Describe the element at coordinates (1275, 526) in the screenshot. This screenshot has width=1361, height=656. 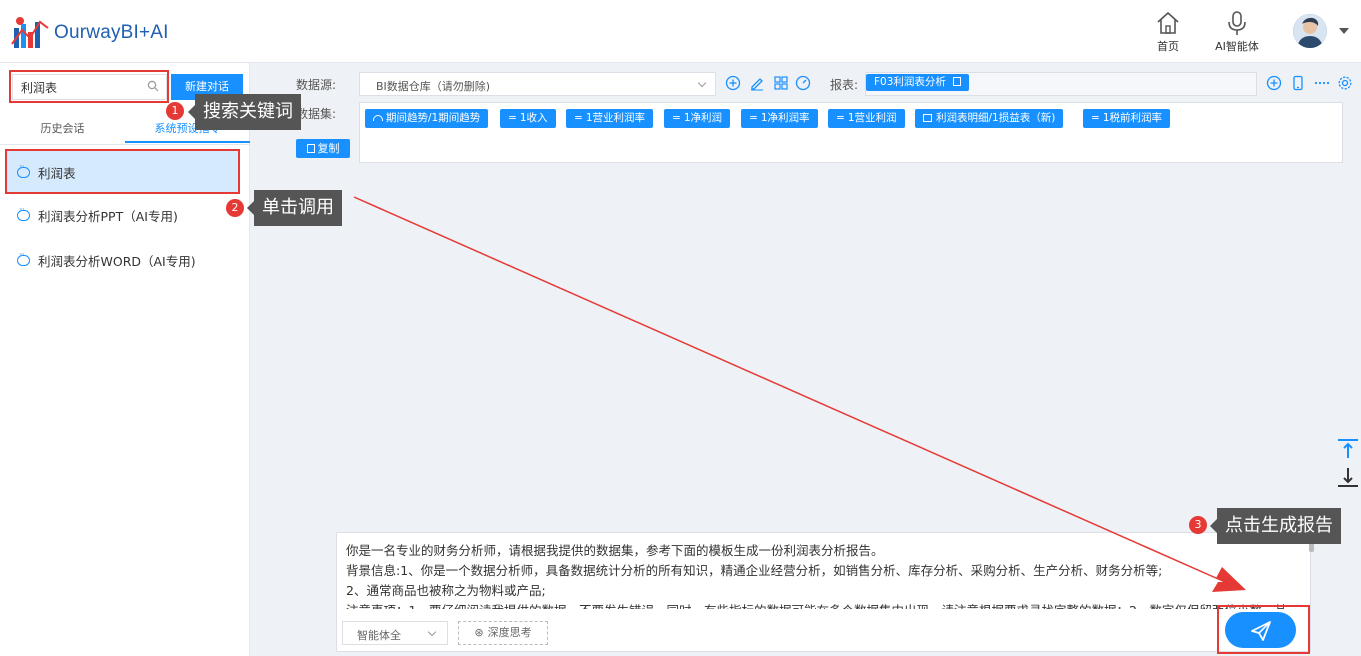
I see `step-tooltip: 点击生成报告` at that location.